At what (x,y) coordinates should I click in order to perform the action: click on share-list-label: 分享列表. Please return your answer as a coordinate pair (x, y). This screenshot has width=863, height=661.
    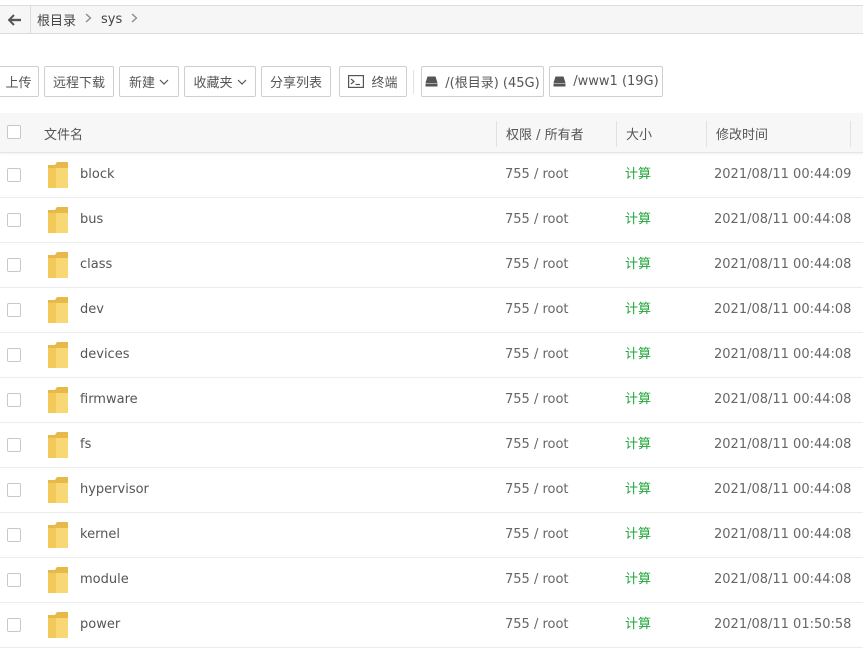
    Looking at the image, I should click on (295, 83).